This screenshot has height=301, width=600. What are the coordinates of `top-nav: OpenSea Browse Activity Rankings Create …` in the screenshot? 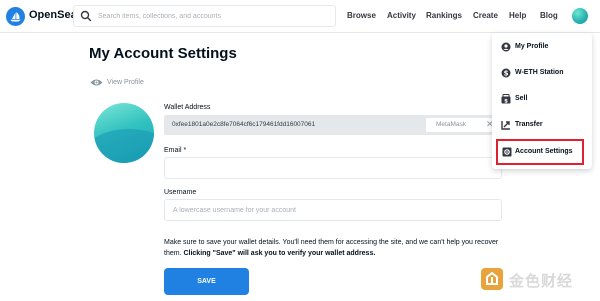 It's located at (300, 16).